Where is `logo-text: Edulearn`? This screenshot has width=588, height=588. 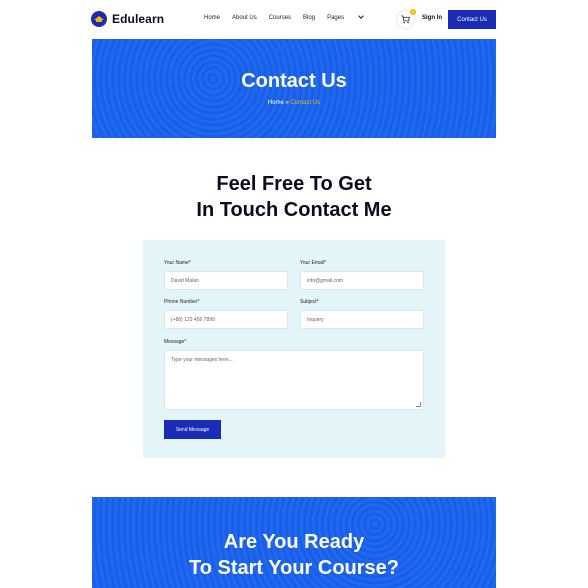
logo-text: Edulearn is located at coordinates (138, 19).